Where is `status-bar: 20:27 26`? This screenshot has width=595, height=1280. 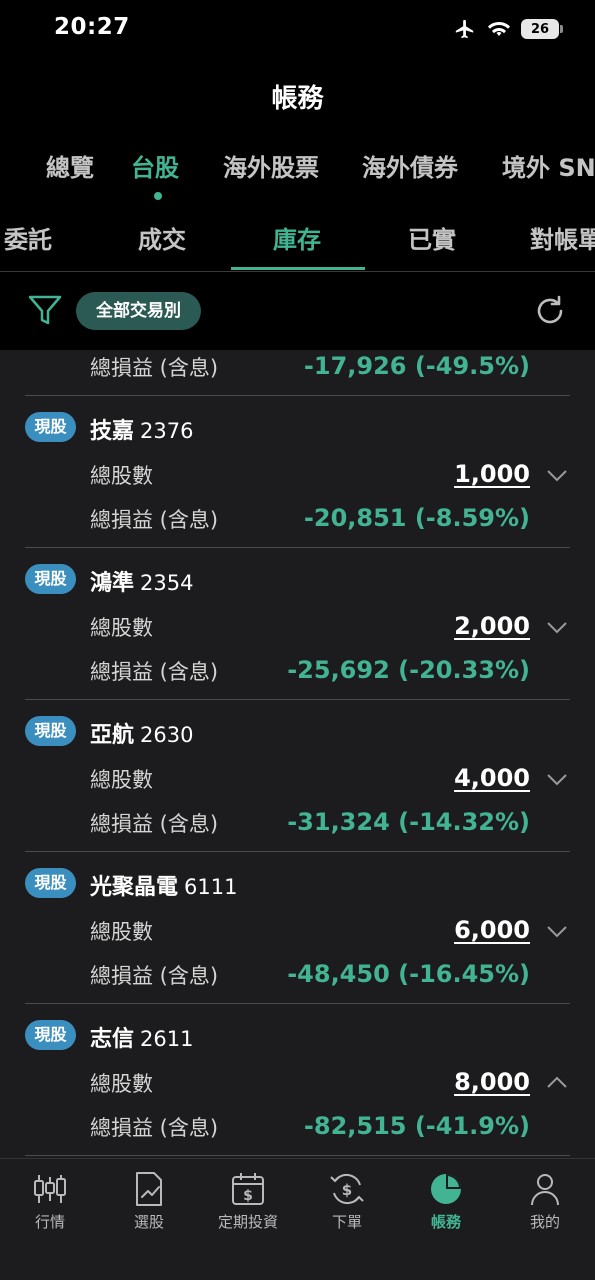 status-bar: 20:27 26 is located at coordinates (297, 30).